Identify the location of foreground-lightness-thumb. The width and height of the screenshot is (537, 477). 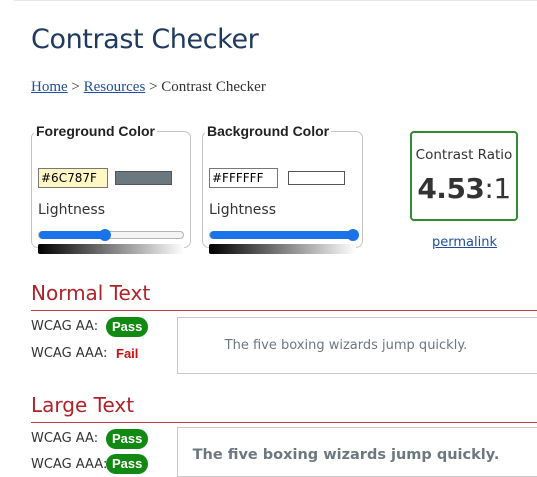
(105, 235).